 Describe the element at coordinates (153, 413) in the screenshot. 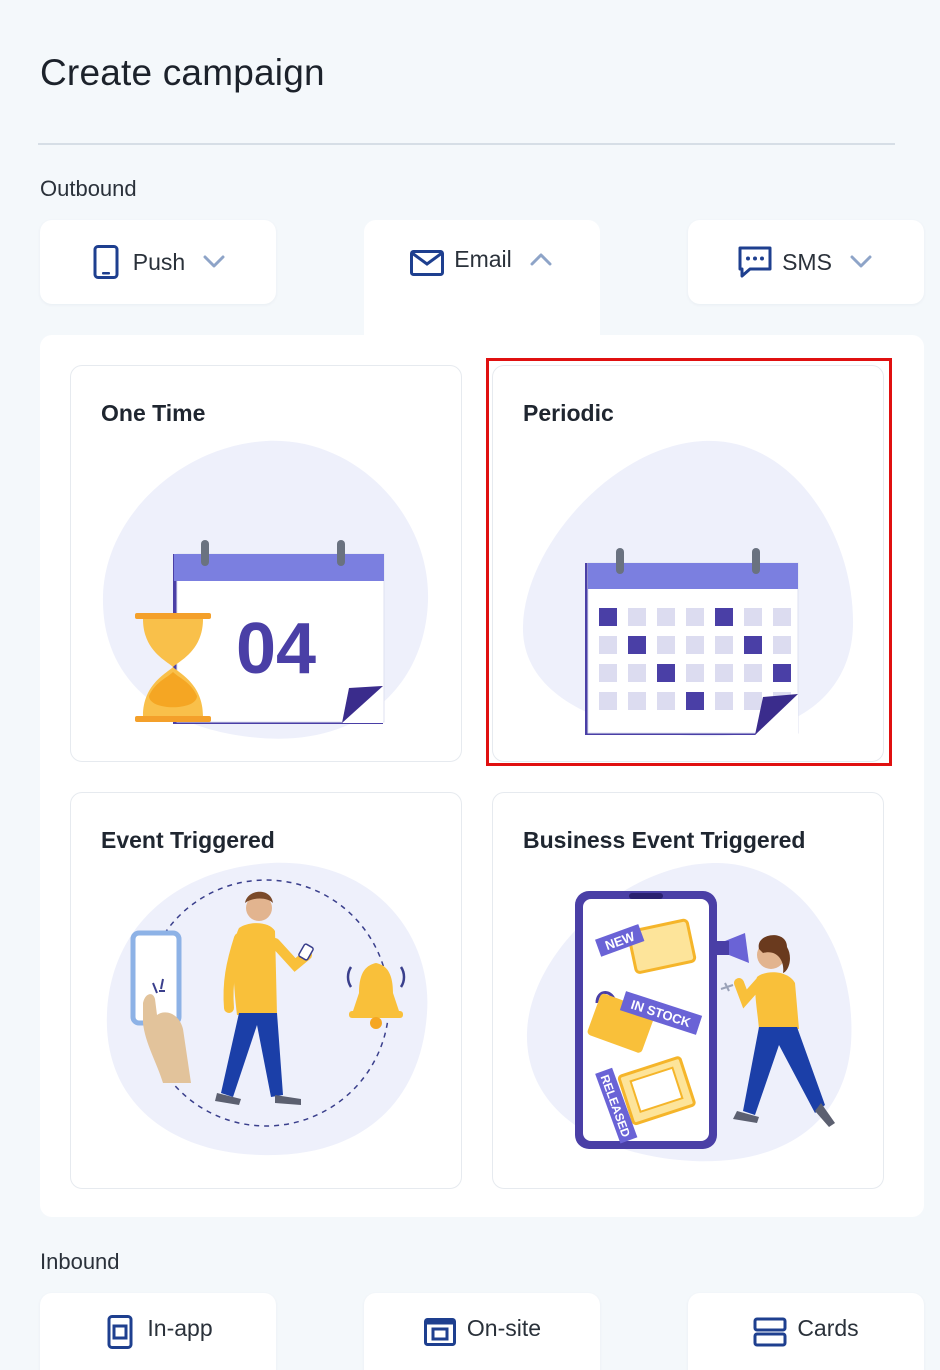

I see `card-one-time-title: One Time` at that location.